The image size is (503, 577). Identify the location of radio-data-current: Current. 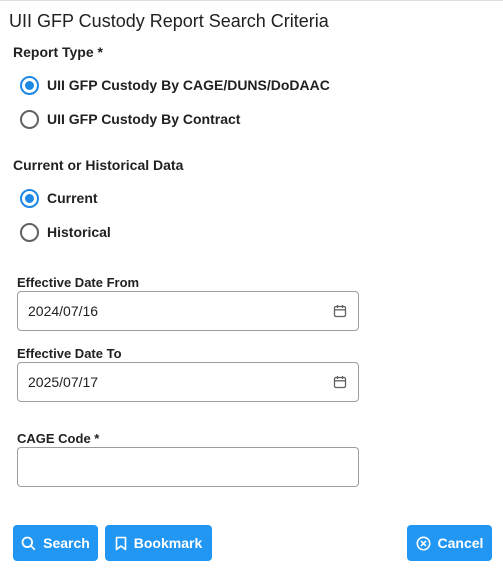
(59, 198).